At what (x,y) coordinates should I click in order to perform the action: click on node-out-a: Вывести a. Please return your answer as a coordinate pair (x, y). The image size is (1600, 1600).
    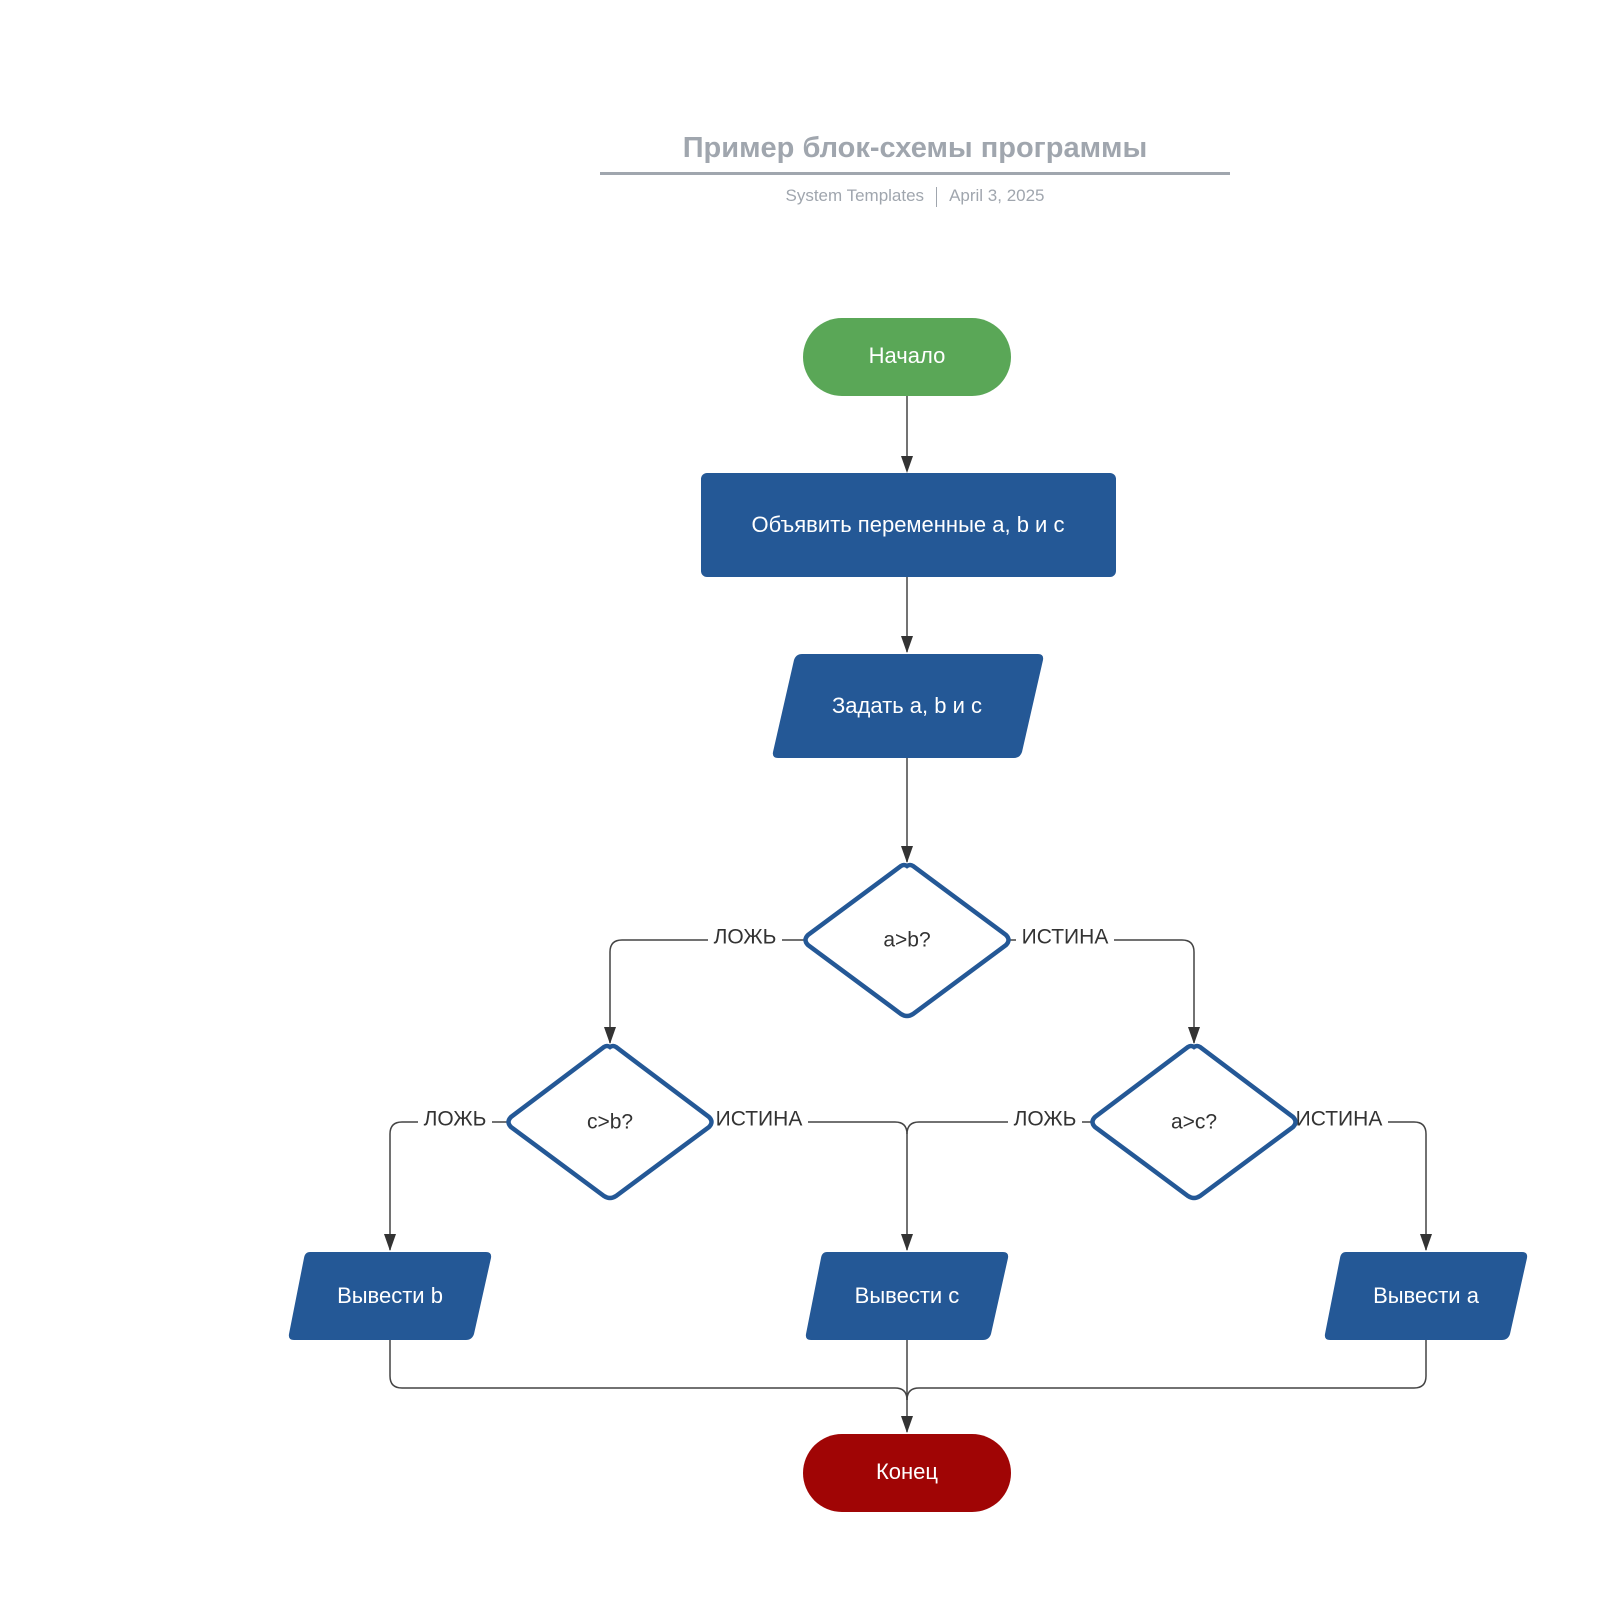
    Looking at the image, I should click on (1426, 1296).